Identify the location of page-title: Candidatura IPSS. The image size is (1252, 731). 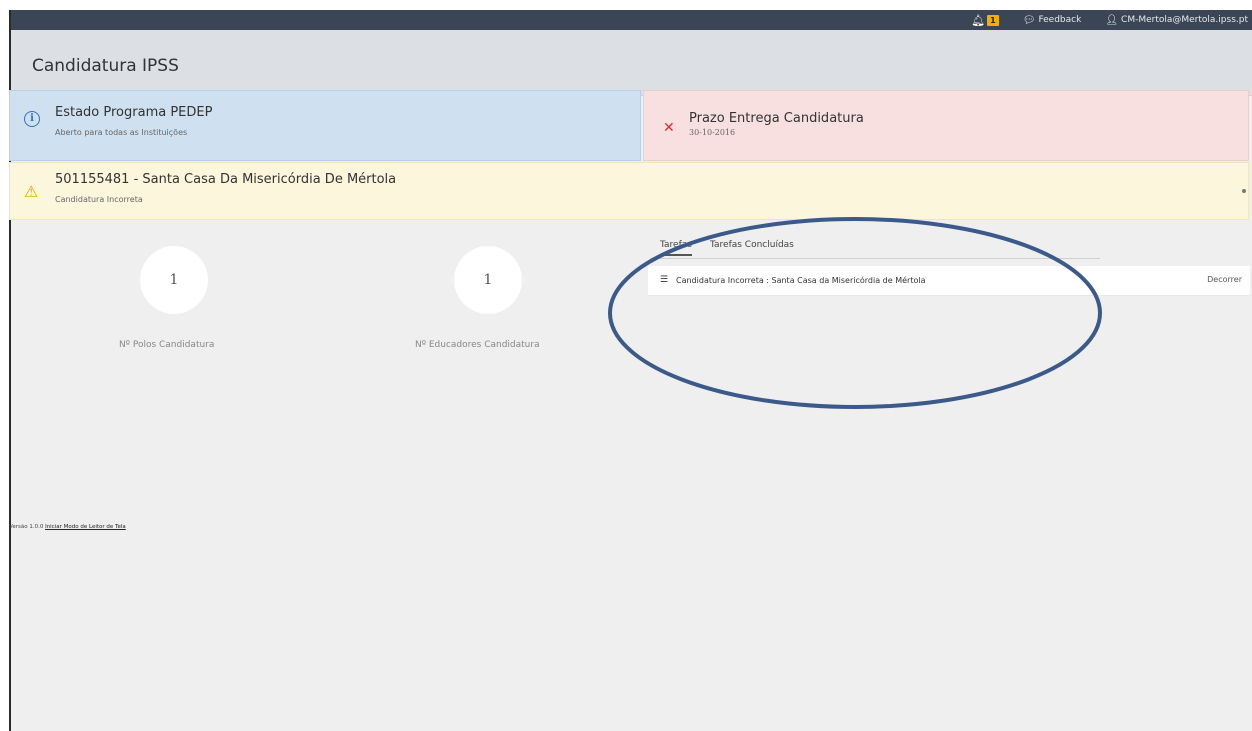
(105, 66).